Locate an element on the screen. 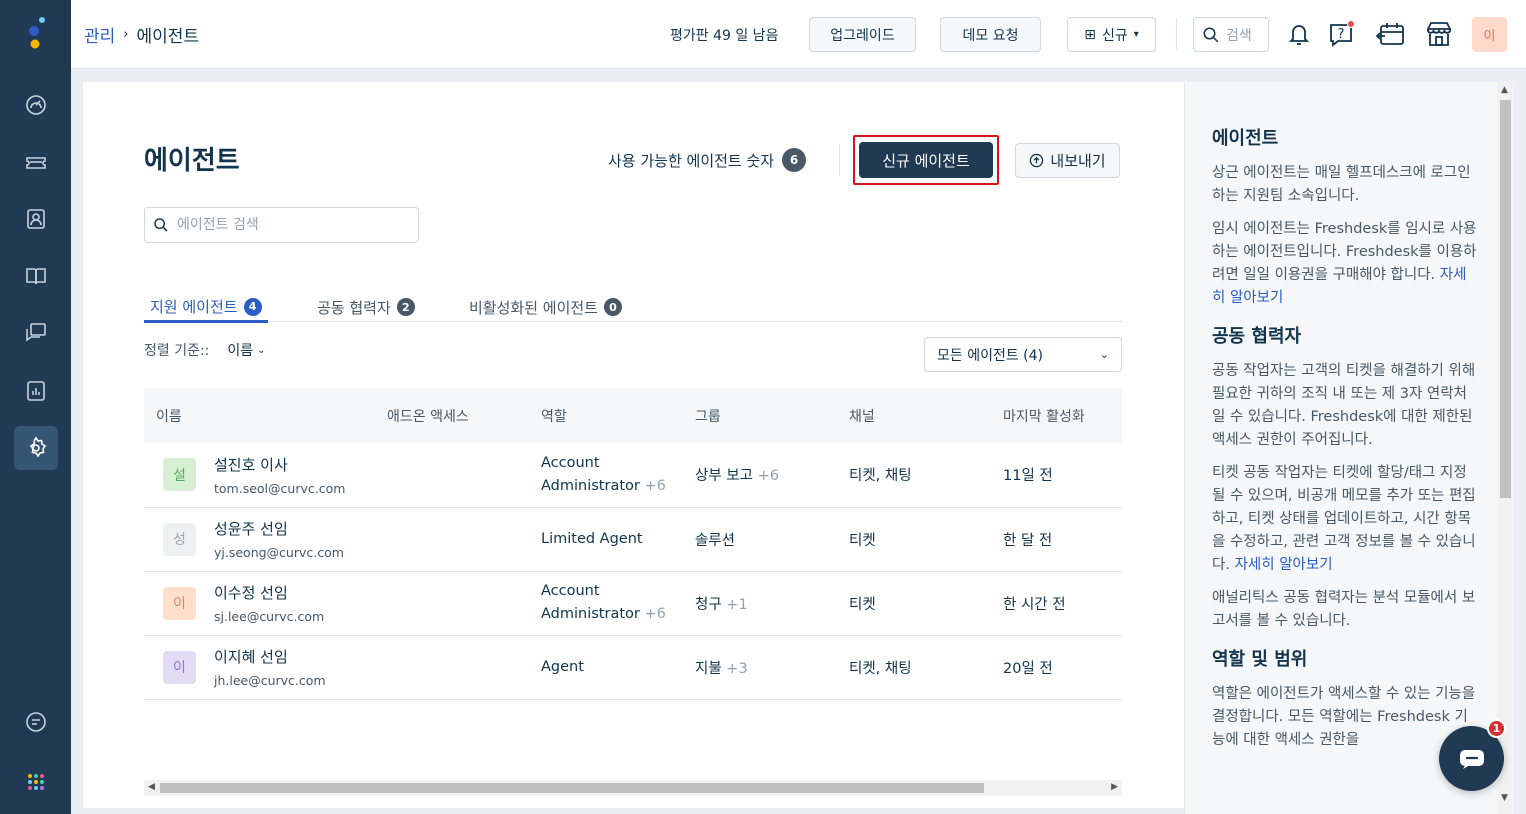 This screenshot has width=1526, height=814. apps-icon is located at coordinates (36, 782).